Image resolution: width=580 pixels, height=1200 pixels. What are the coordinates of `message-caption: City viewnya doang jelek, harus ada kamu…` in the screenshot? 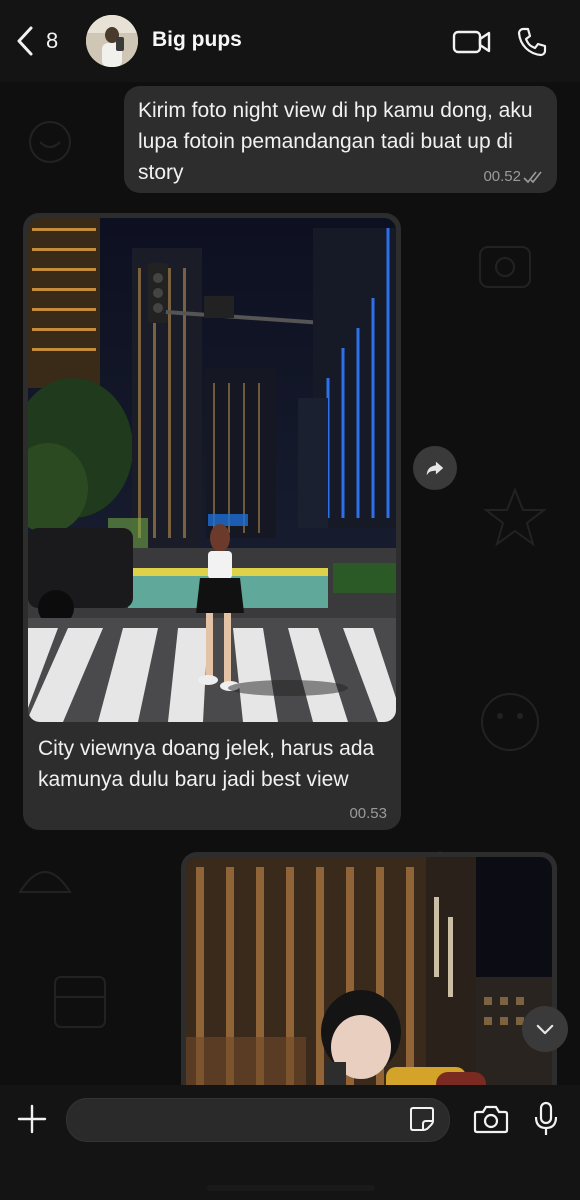 It's located at (206, 764).